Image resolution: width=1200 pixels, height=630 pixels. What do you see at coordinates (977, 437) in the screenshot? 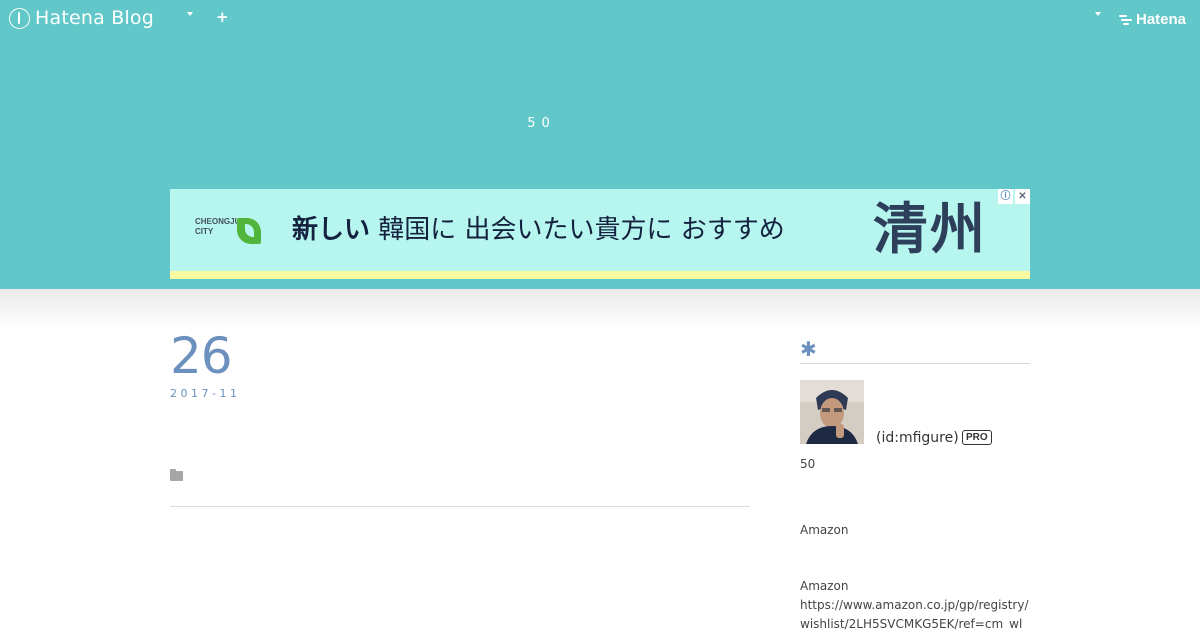
I see `pro-badge: PRO` at bounding box center [977, 437].